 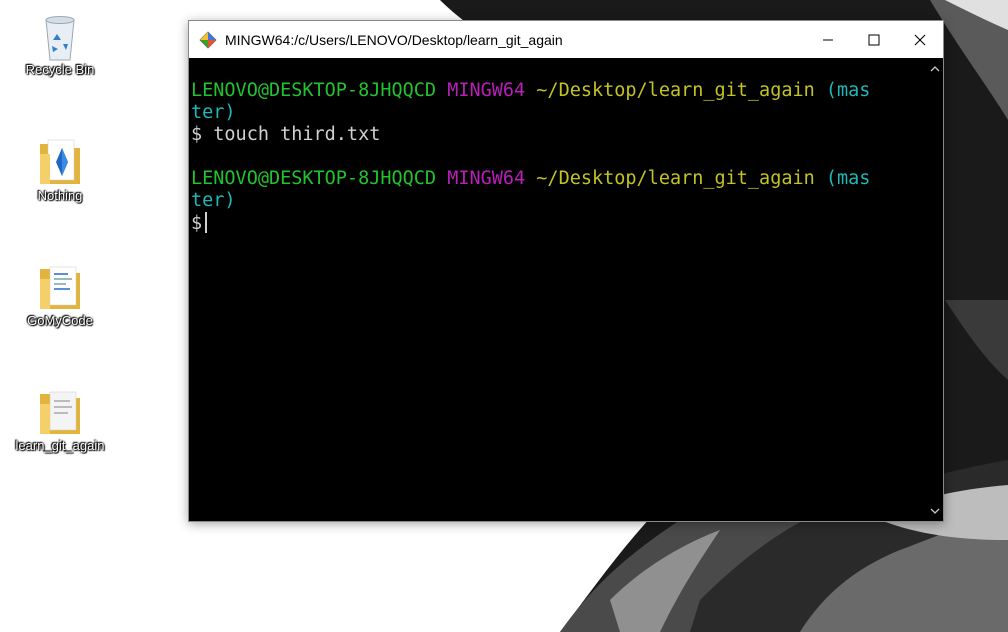 I want to click on git-diamond-icon, so click(x=208, y=39).